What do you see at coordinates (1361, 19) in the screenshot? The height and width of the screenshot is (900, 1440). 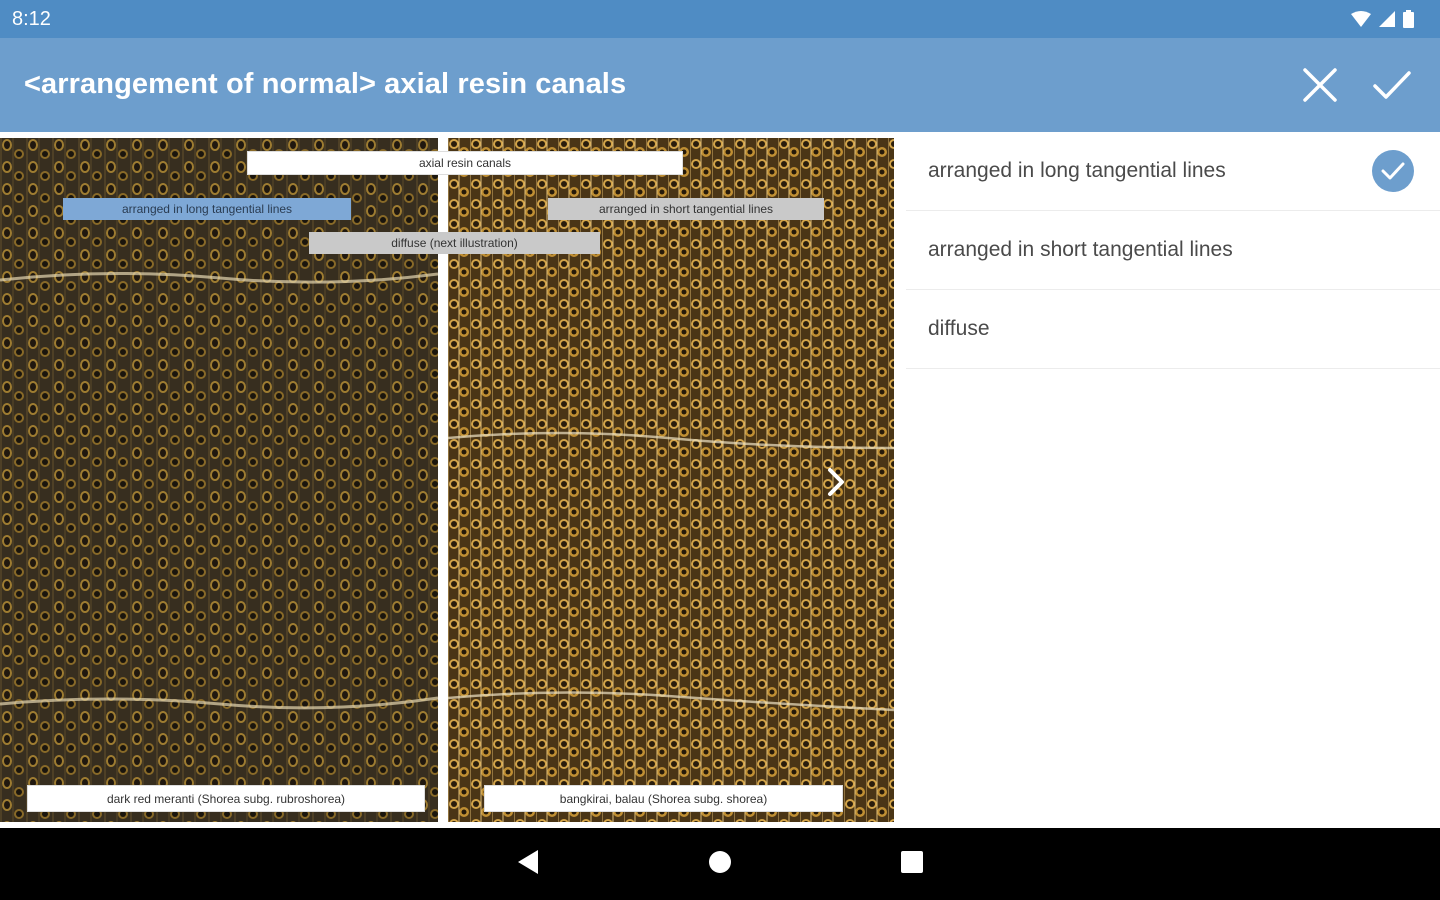 I see `wifi-icon` at bounding box center [1361, 19].